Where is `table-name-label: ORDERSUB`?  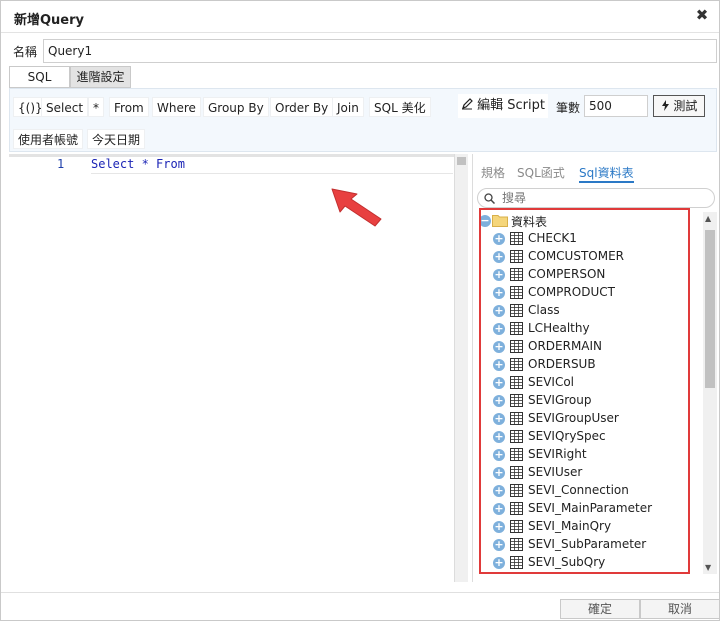
table-name-label: ORDERSUB is located at coordinates (562, 364).